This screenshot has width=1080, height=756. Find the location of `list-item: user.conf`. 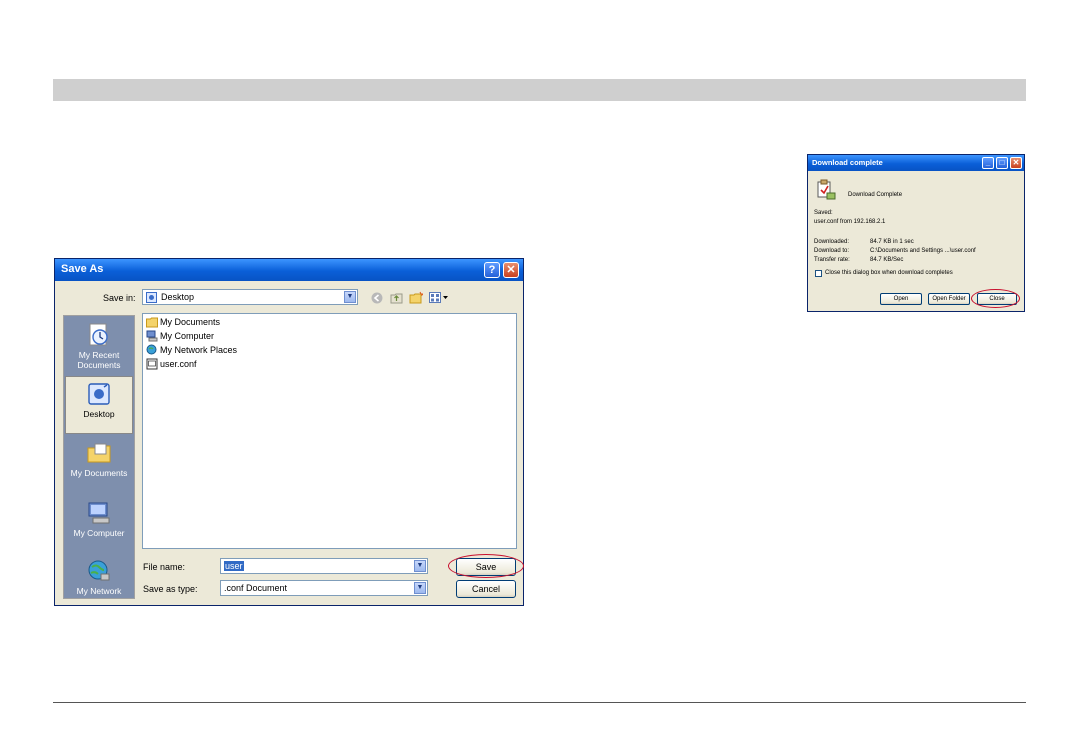

list-item: user.conf is located at coordinates (171, 365).